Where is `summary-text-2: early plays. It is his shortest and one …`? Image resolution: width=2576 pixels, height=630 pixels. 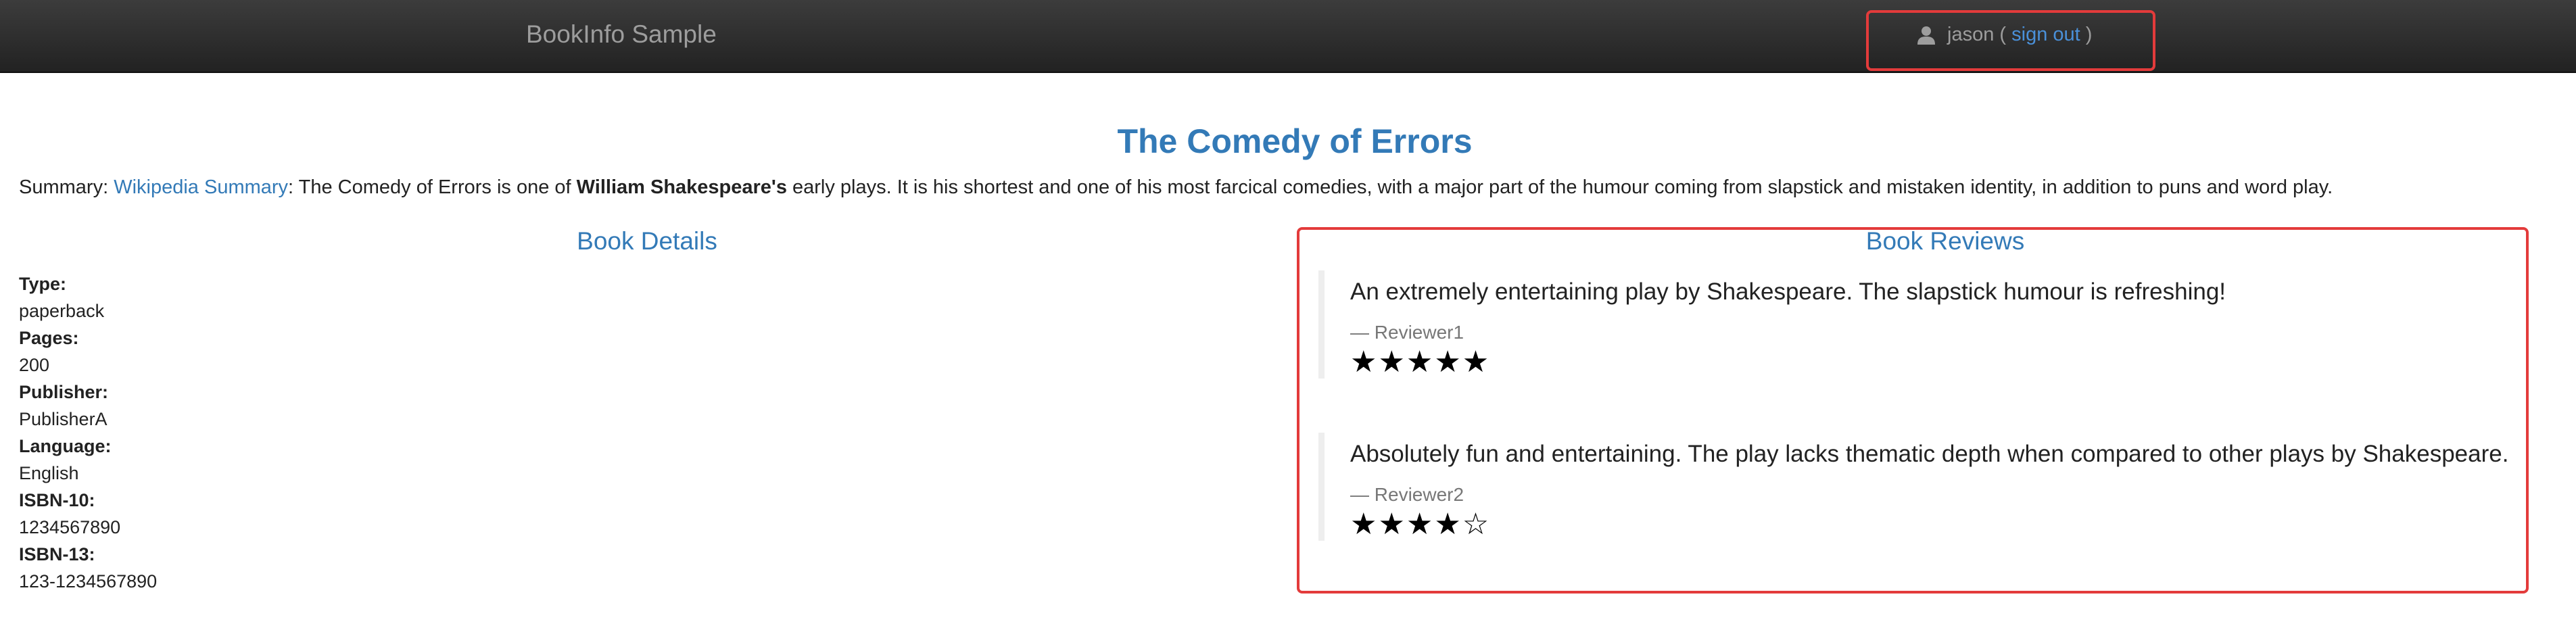 summary-text-2: early plays. It is his shortest and one … is located at coordinates (1562, 187).